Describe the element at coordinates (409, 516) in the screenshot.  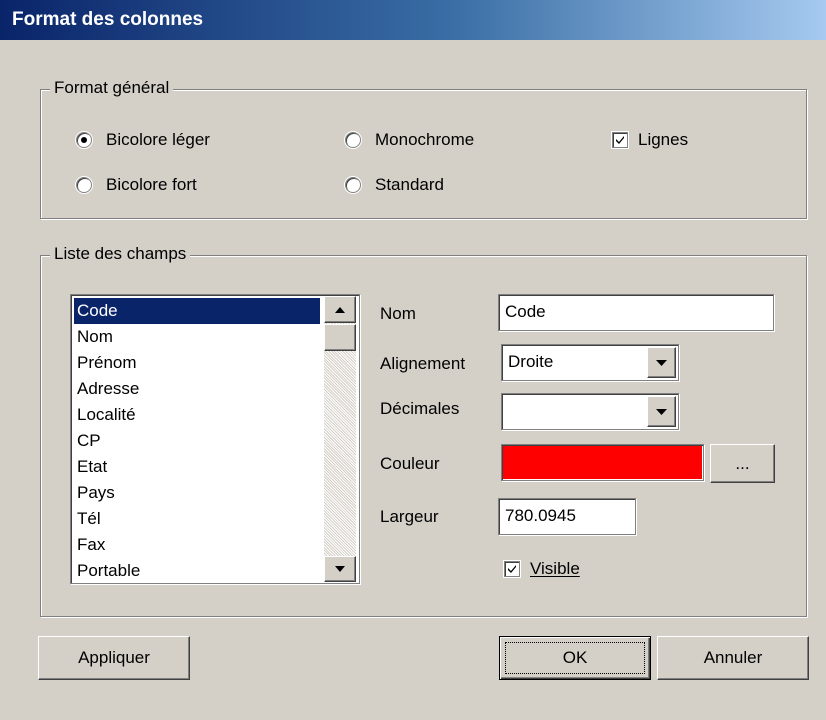
I see `largeur-label: Largeur` at that location.